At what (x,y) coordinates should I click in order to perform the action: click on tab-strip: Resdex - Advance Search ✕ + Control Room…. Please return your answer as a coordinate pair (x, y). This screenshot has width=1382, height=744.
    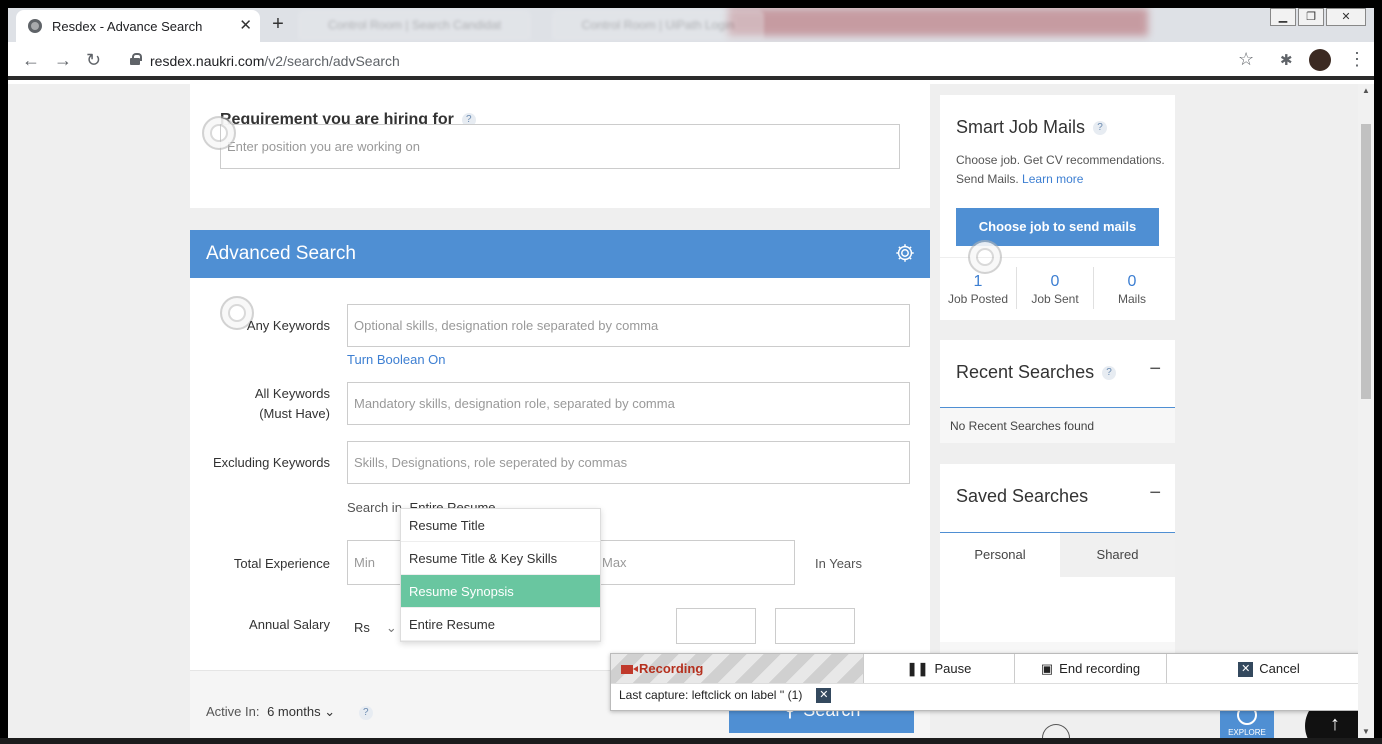
    Looking at the image, I should click on (691, 25).